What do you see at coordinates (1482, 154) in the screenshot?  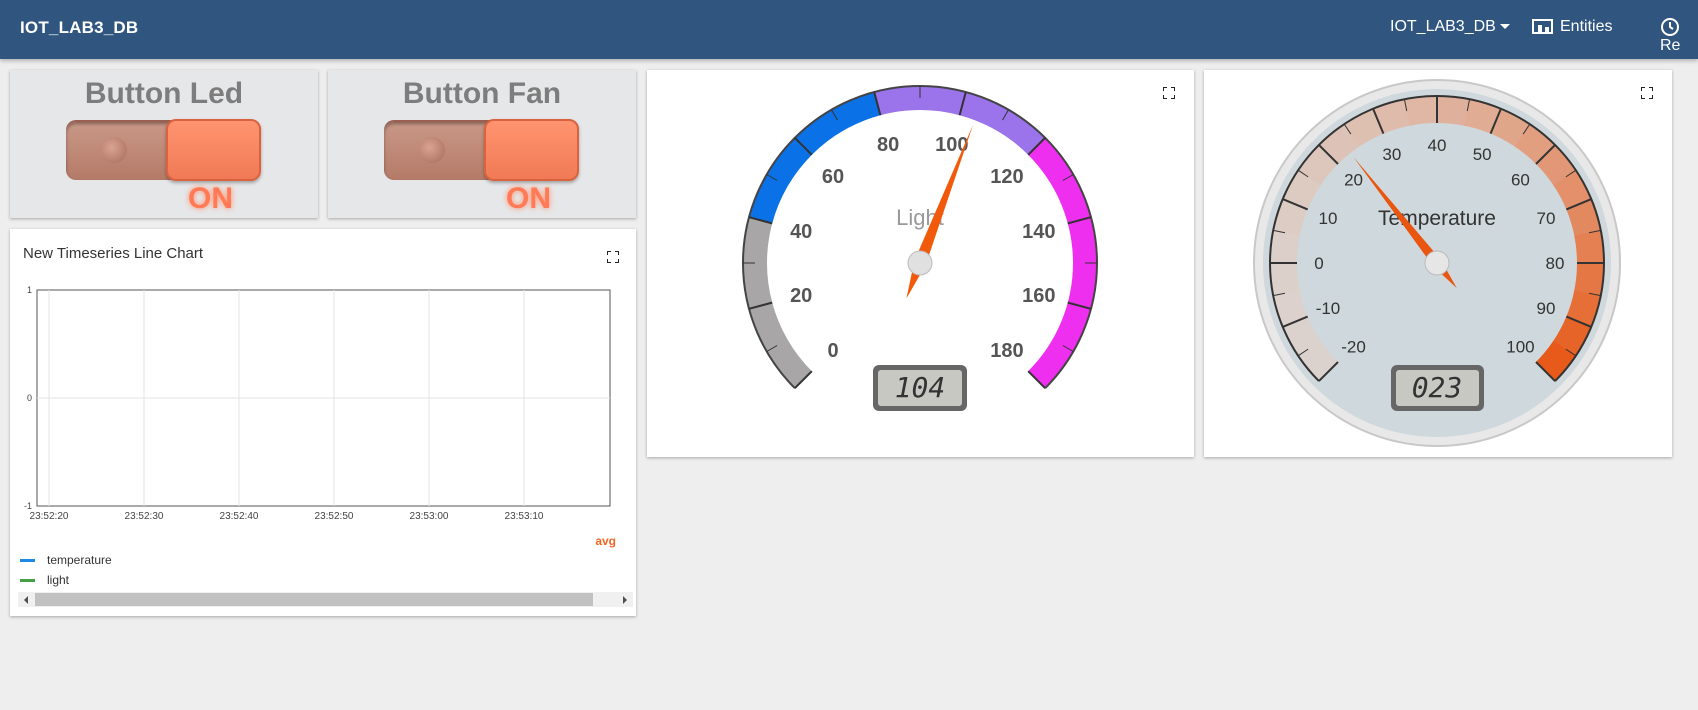 I see `gauge-tick-label: 50` at bounding box center [1482, 154].